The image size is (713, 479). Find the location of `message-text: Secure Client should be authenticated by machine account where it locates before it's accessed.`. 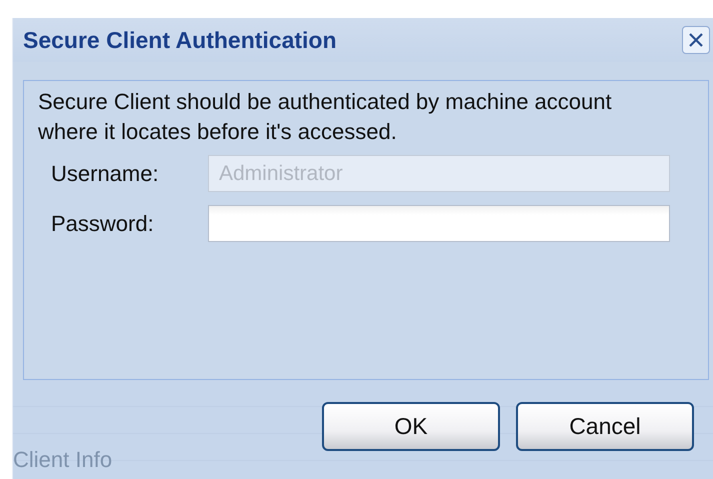

message-text: Secure Client should be authenticated by machine account where it locates before it's accessed. is located at coordinates (325, 117).